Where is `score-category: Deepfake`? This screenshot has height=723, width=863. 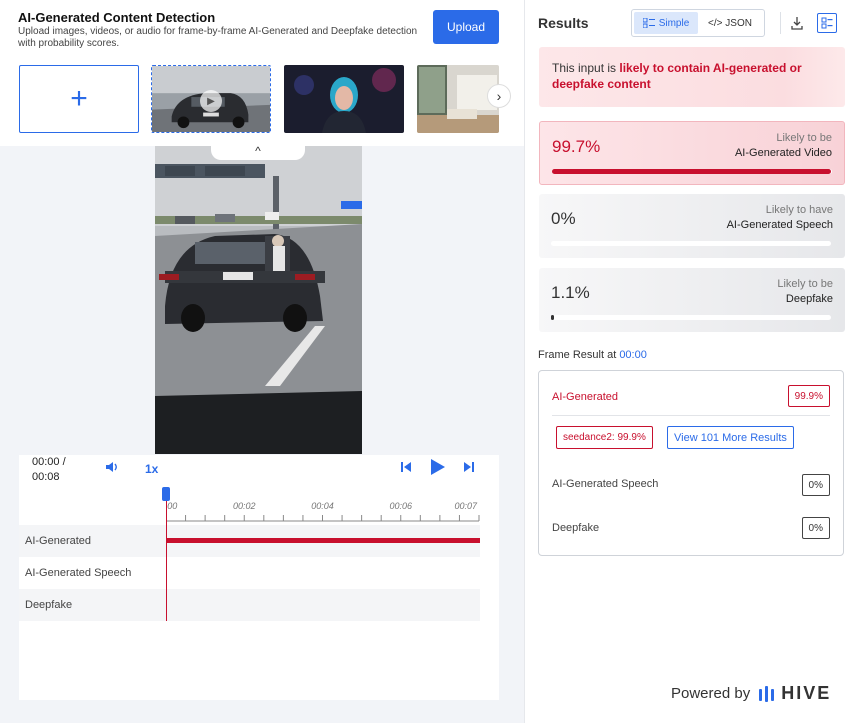
score-category: Deepfake is located at coordinates (809, 299).